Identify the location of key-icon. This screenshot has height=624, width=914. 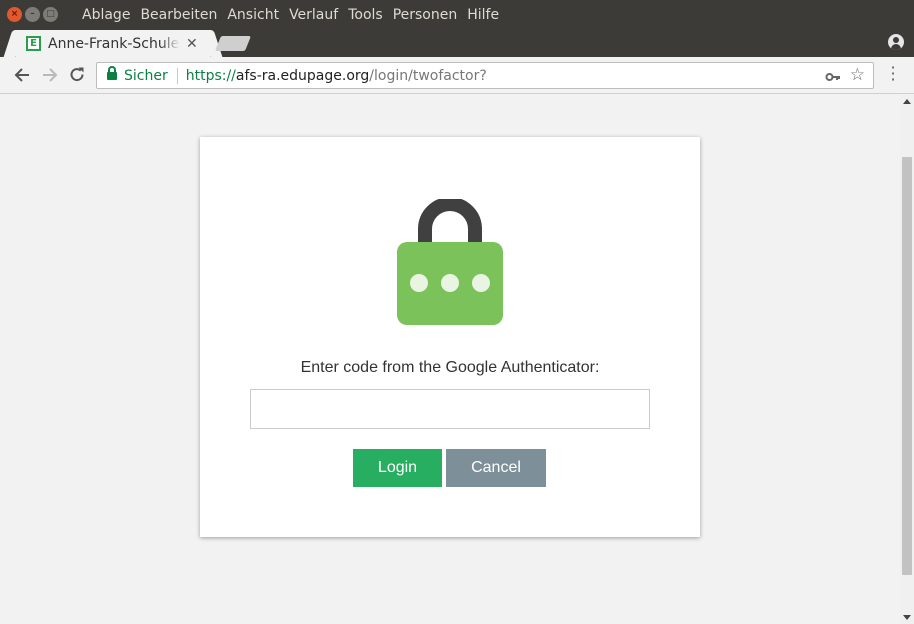
(833, 76).